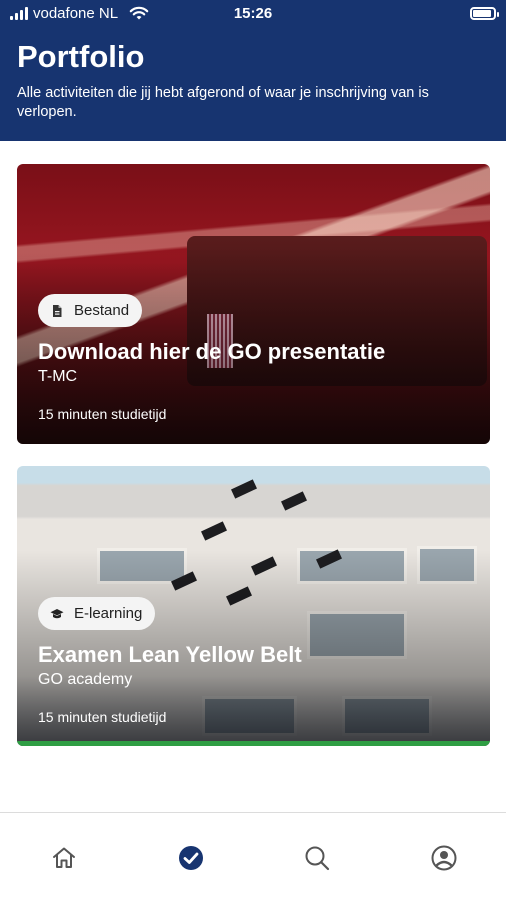 This screenshot has width=506, height=900. Describe the element at coordinates (108, 613) in the screenshot. I see `badge-label: E-learning` at that location.